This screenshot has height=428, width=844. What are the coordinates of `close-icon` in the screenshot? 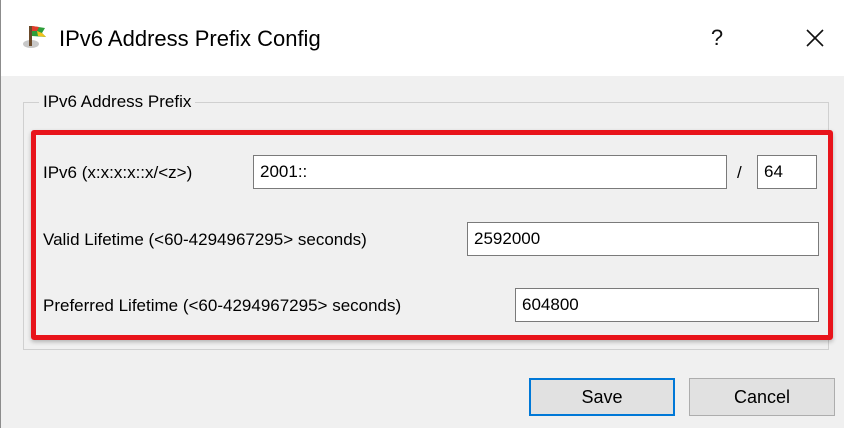 It's located at (815, 38).